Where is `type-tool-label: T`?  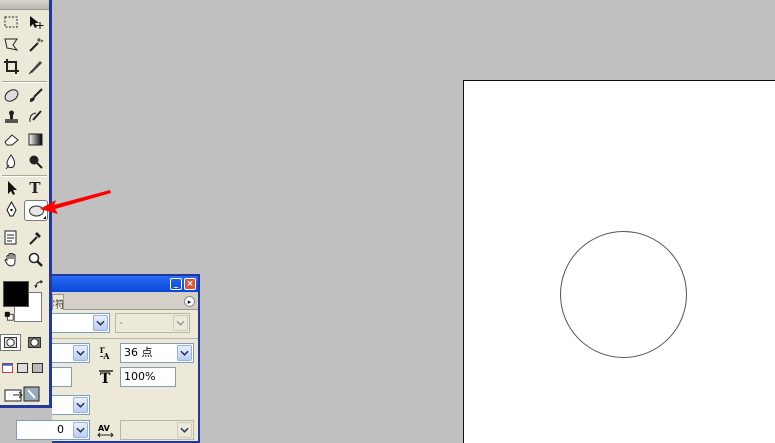 type-tool-label: T is located at coordinates (35, 187).